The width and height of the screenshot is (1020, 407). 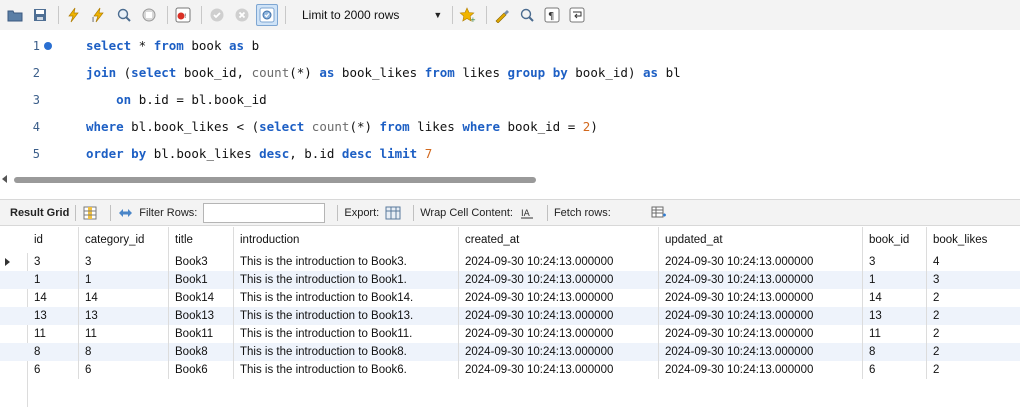 I want to click on cell-category-id: 3, so click(x=124, y=262).